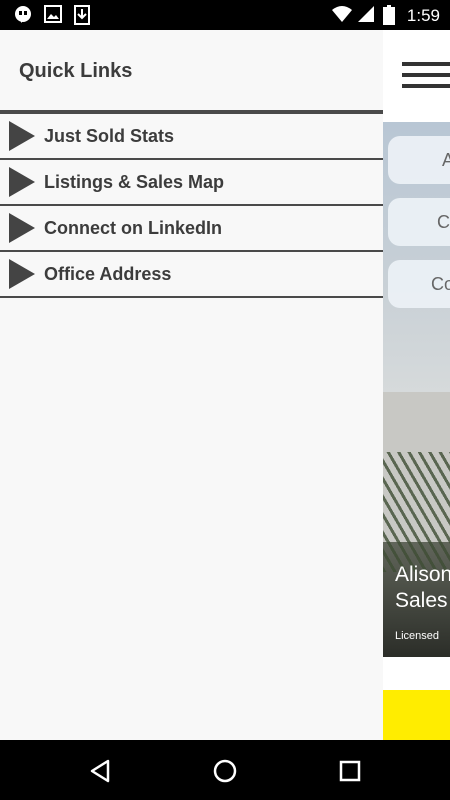  What do you see at coordinates (366, 14) in the screenshot?
I see `signal-icon` at bounding box center [366, 14].